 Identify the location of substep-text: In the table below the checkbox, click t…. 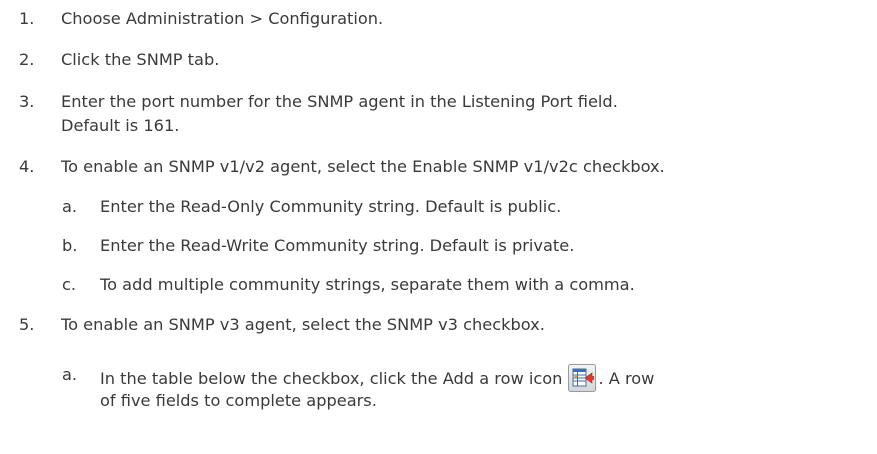
(377, 378).